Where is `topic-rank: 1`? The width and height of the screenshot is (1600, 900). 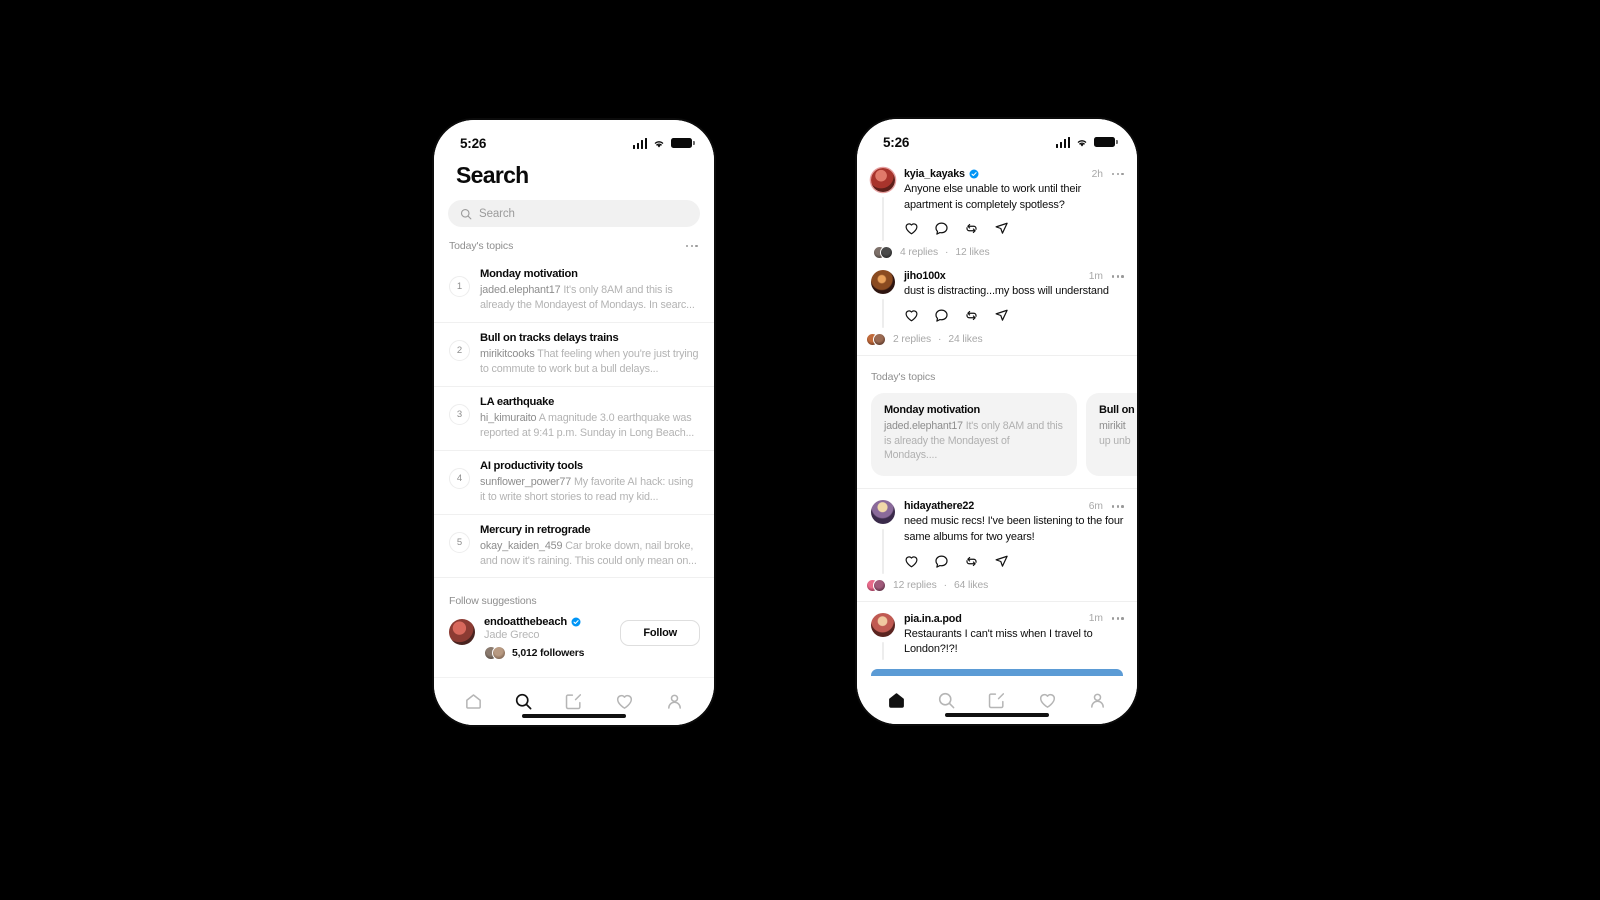
topic-rank: 1 is located at coordinates (459, 286).